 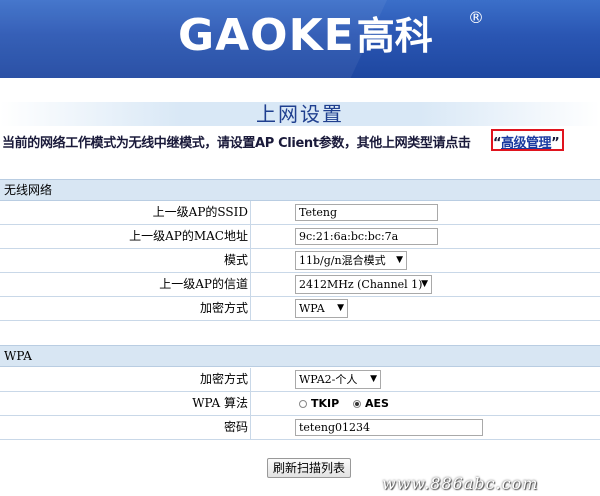 I want to click on wpa-encryption-row: 加密方式 WPA2-个人 ▼, so click(x=300, y=380).